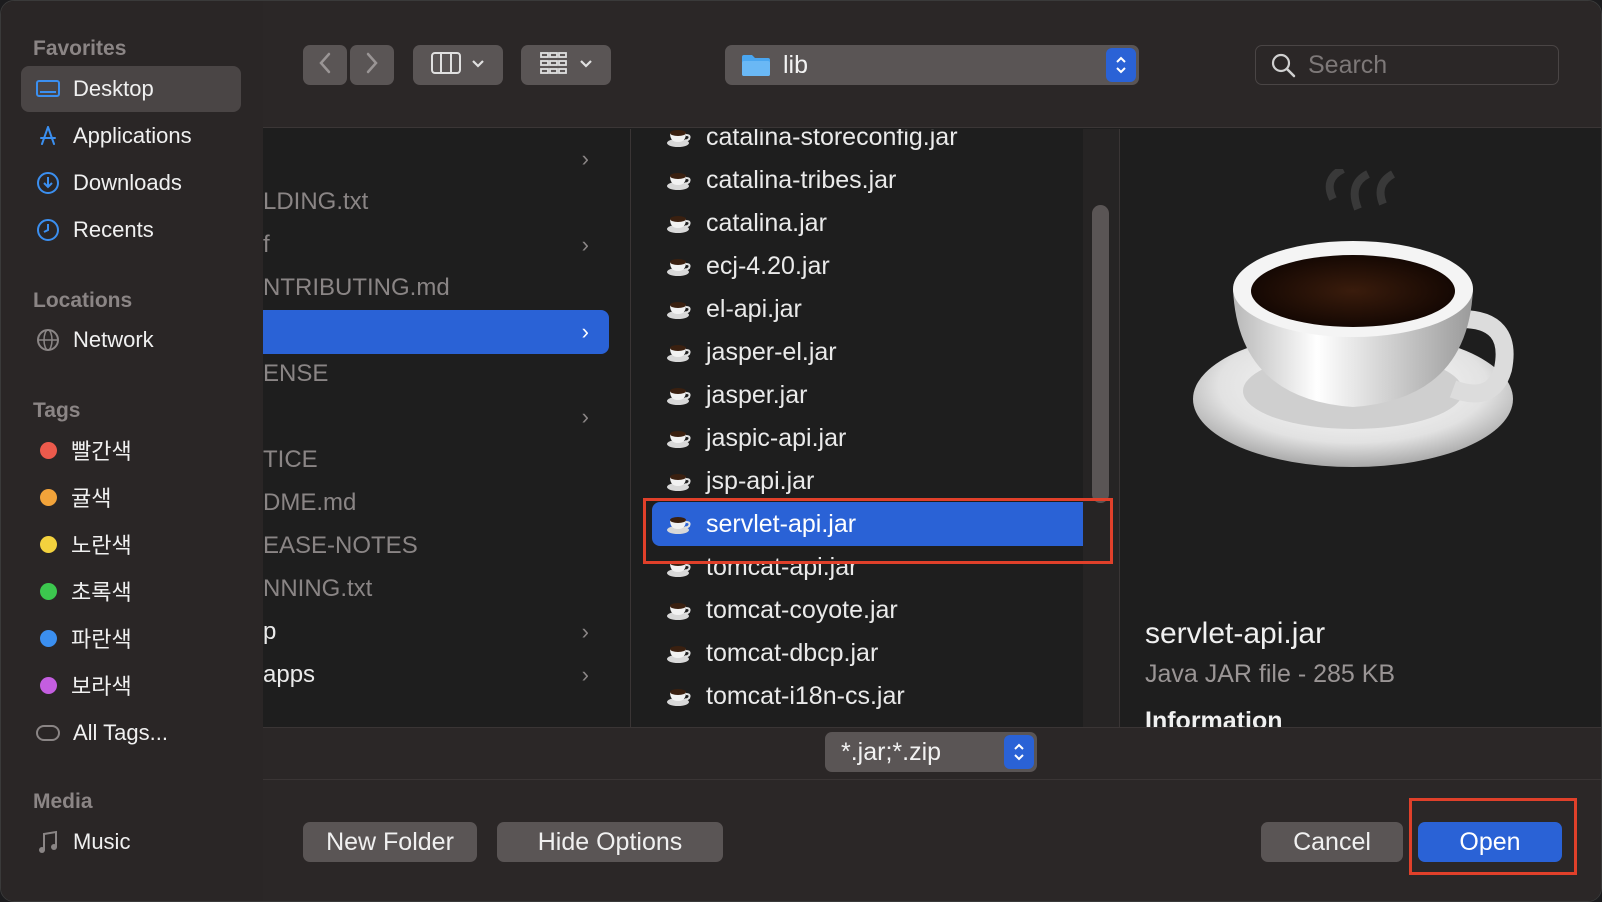 This screenshot has width=1602, height=902. Describe the element at coordinates (757, 394) in the screenshot. I see `file-label: jasper.jar` at that location.